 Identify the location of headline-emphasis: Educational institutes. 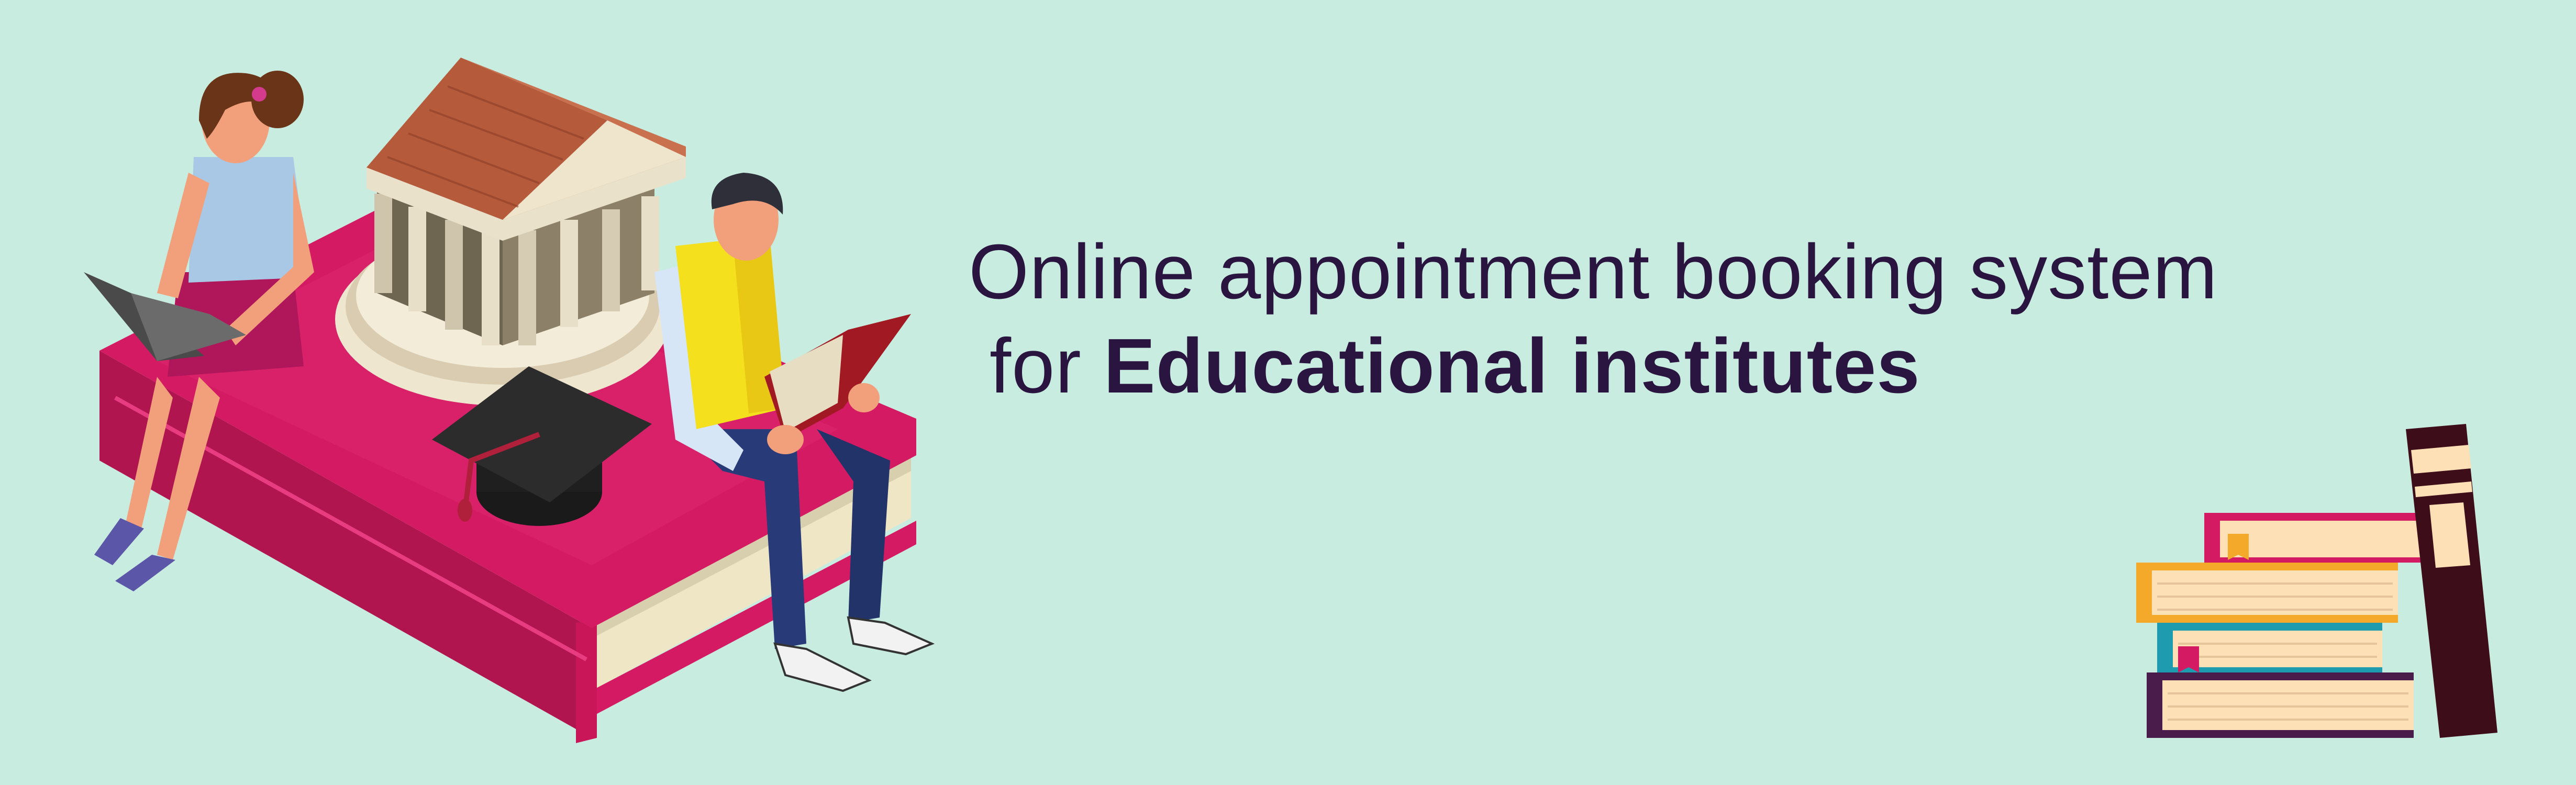
(1511, 366).